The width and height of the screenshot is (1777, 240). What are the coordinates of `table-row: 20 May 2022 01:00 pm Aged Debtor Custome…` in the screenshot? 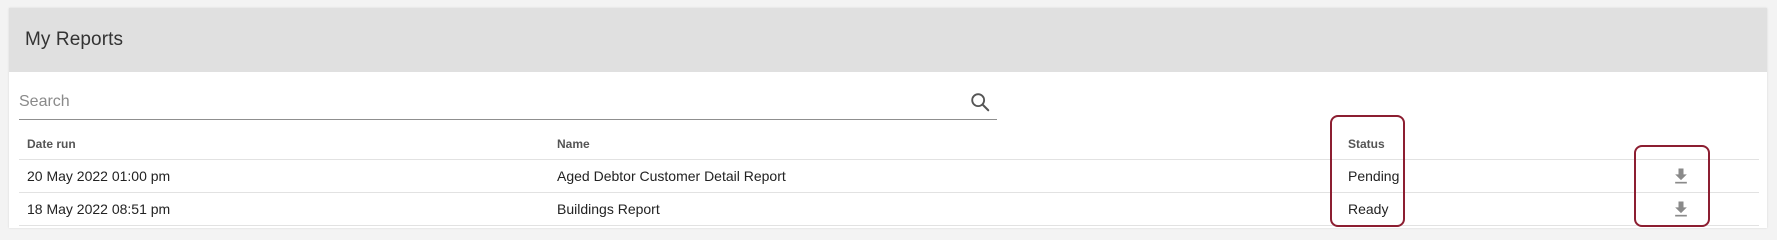 It's located at (889, 176).